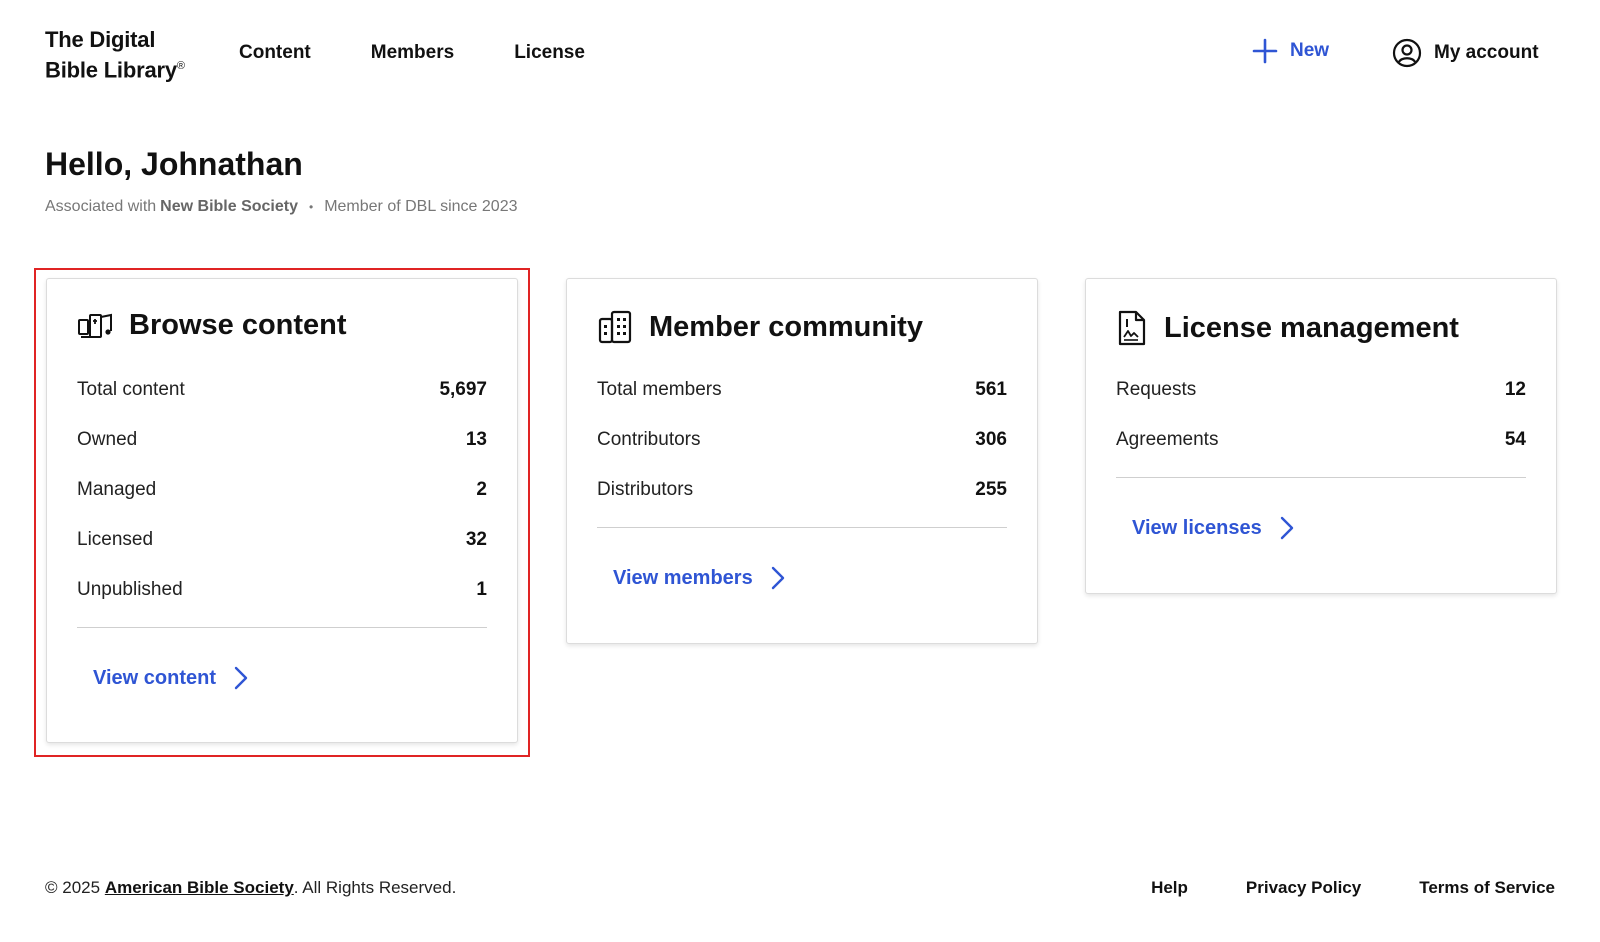 The width and height of the screenshot is (1600, 942). Describe the element at coordinates (229, 206) in the screenshot. I see `organization-name: New Bible Society` at that location.